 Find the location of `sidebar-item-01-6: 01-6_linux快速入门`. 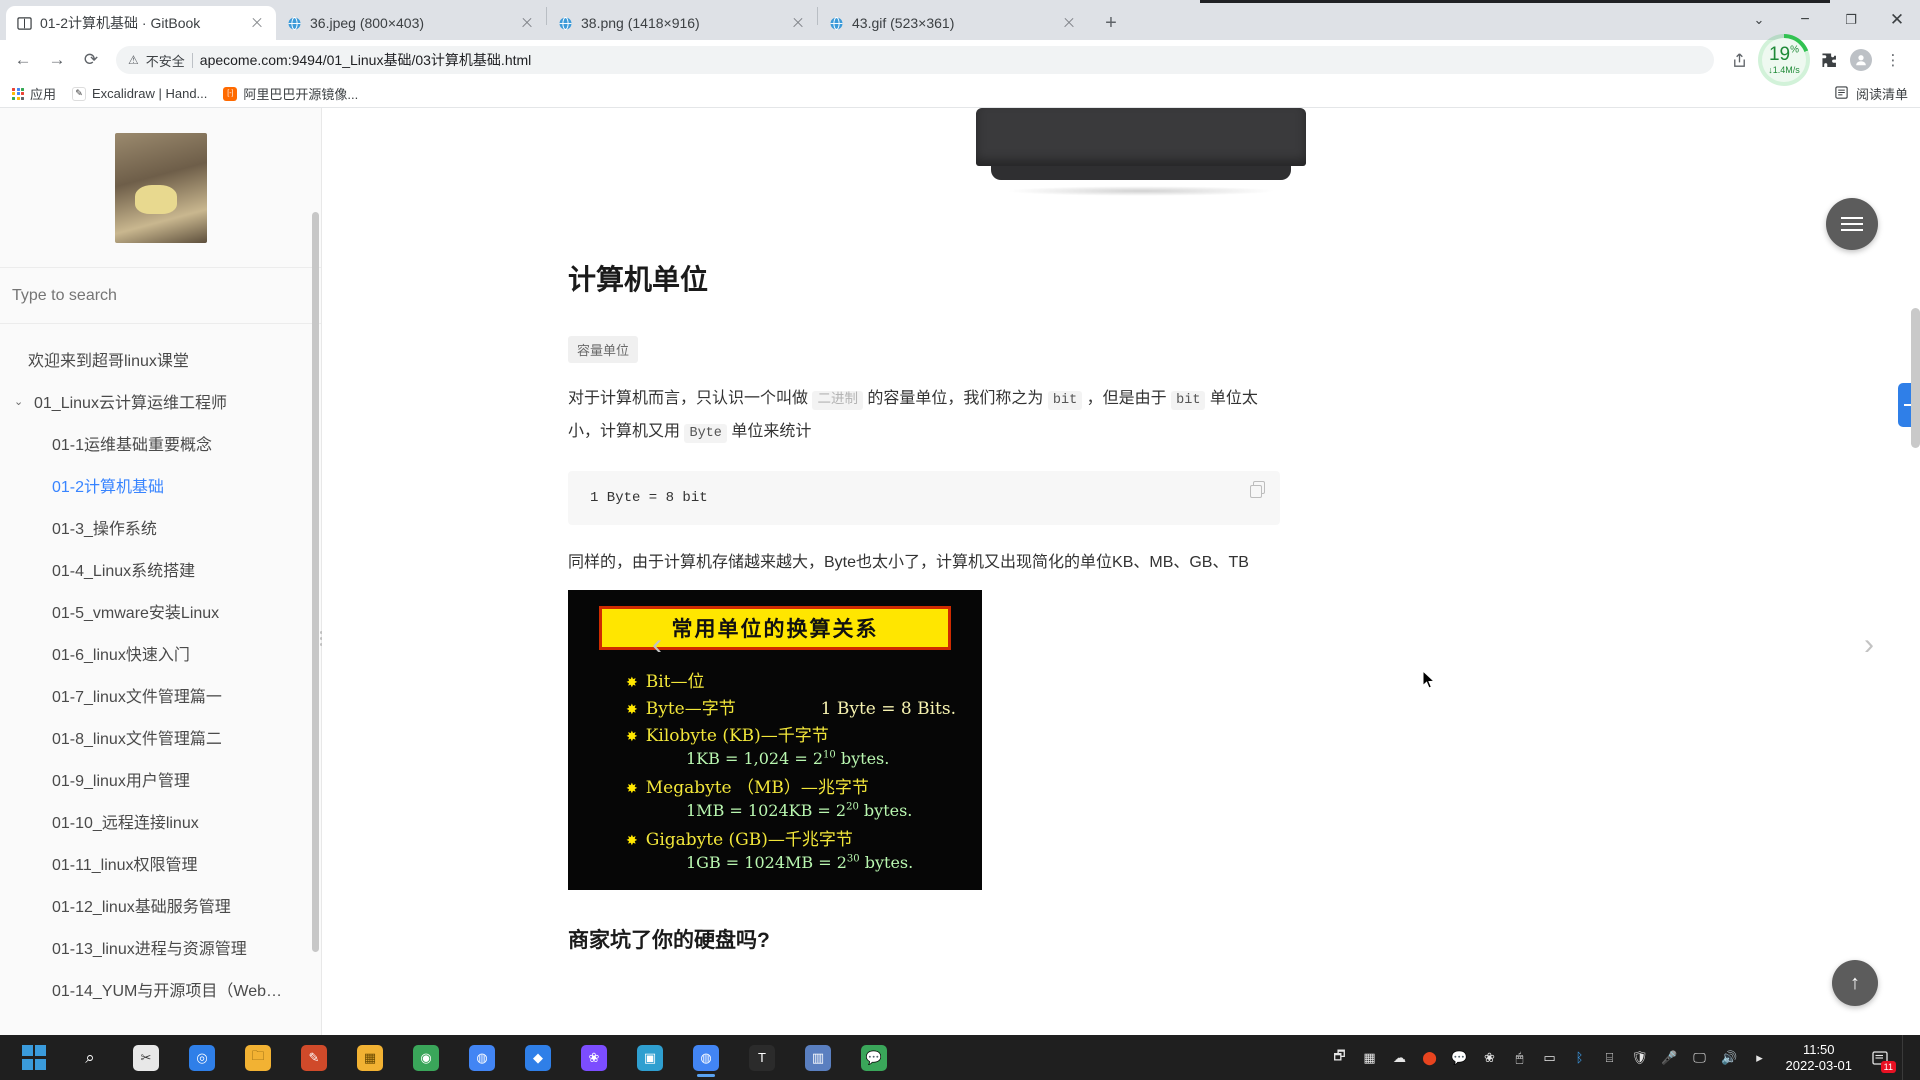

sidebar-item-01-6: 01-6_linux快速入门 is located at coordinates (160, 653).